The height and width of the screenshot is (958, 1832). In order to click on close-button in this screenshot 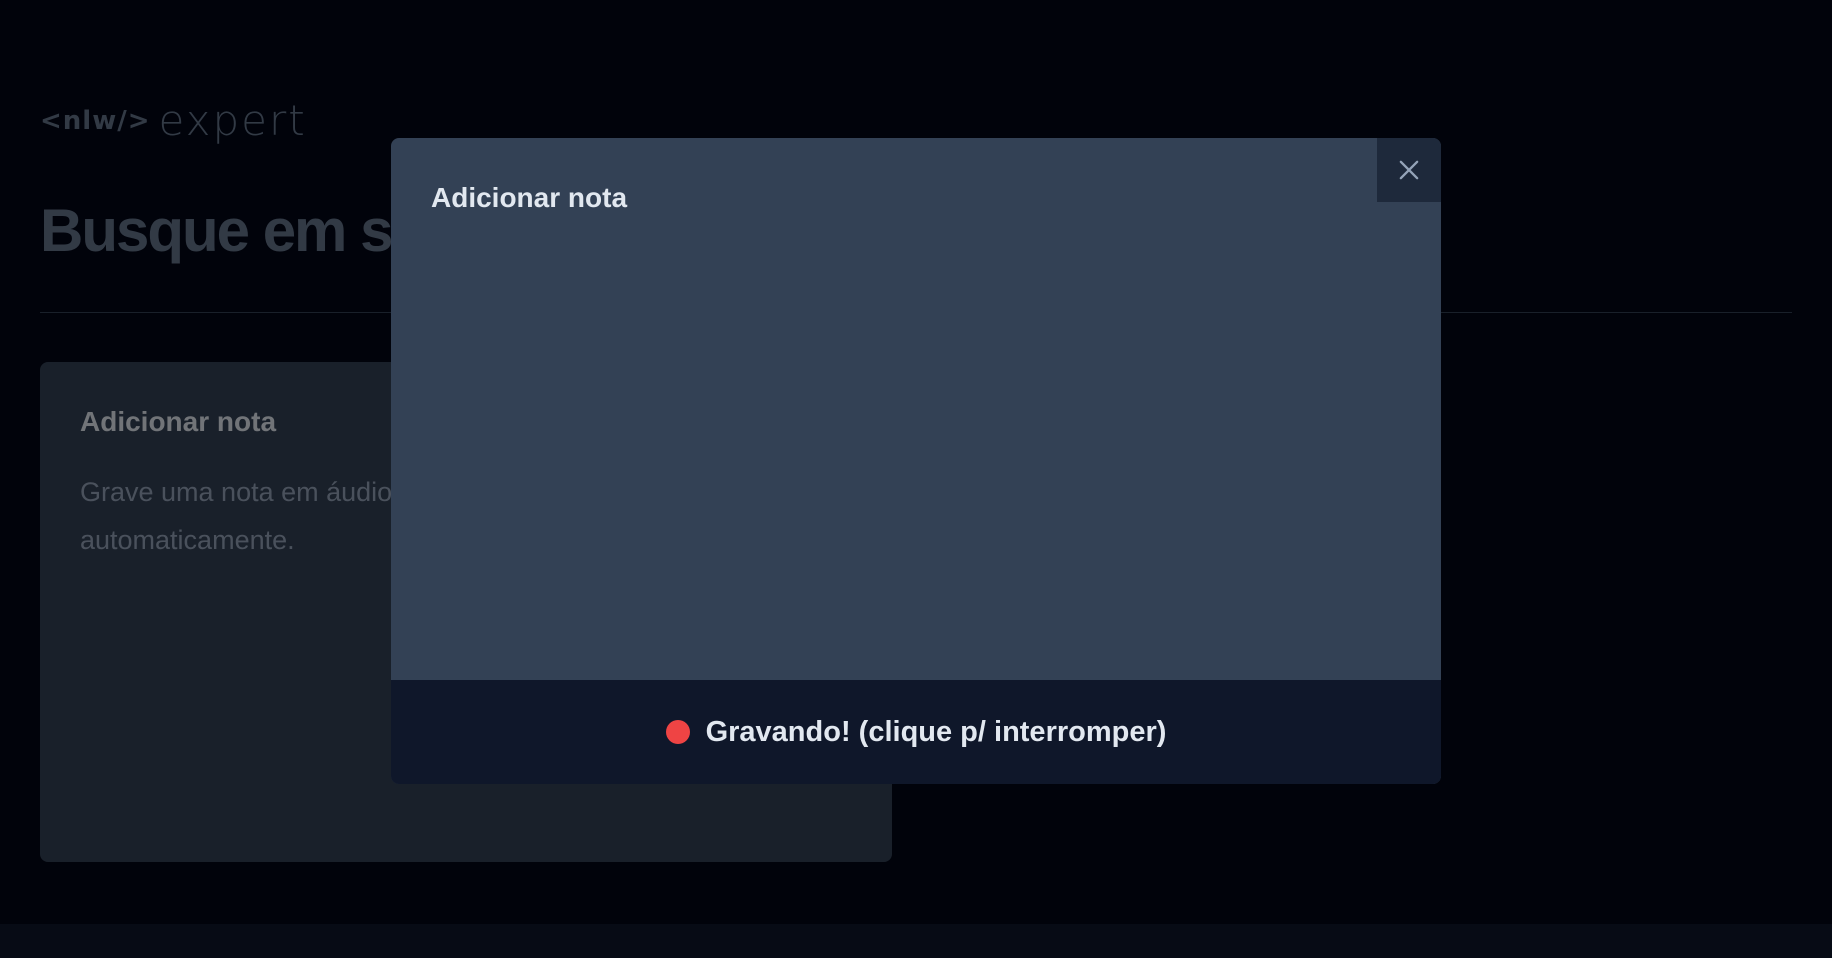, I will do `click(1409, 170)`.